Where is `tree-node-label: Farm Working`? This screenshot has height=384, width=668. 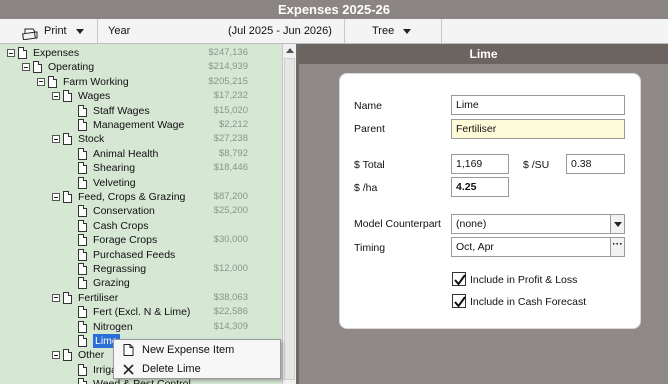
tree-node-label: Farm Working is located at coordinates (96, 81).